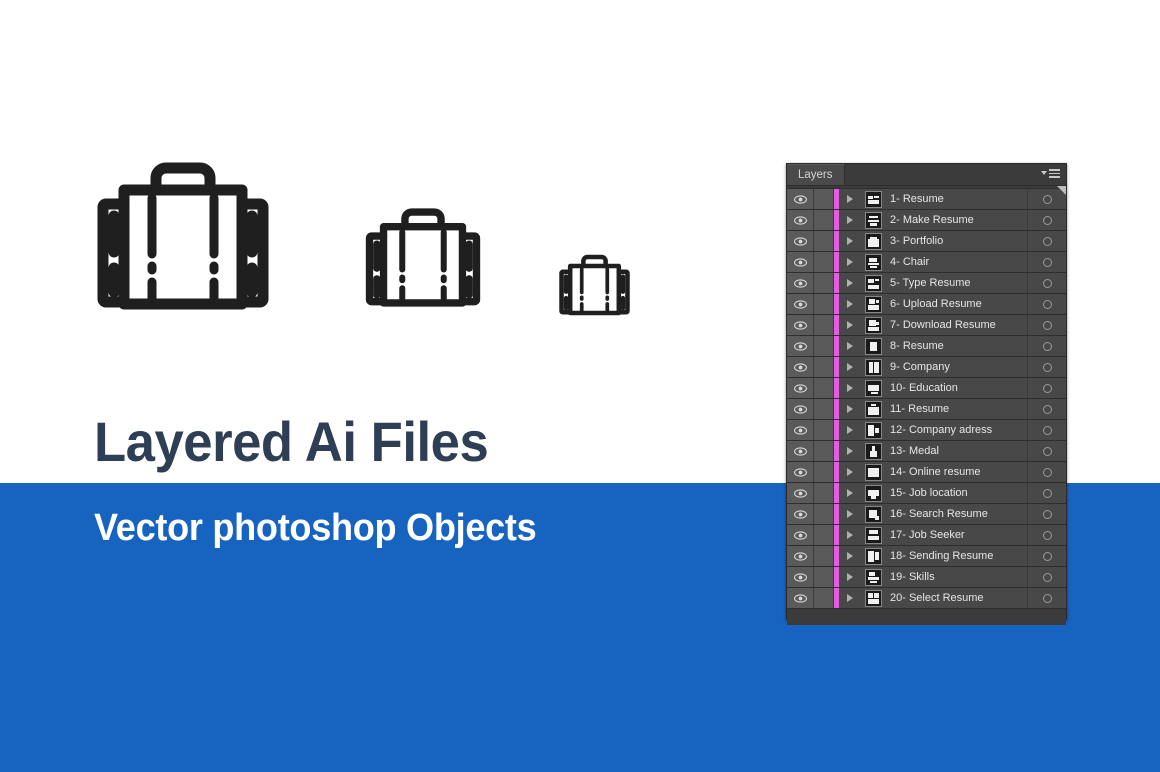 The height and width of the screenshot is (772, 1160). I want to click on layer-row: 11- Resume, so click(926, 409).